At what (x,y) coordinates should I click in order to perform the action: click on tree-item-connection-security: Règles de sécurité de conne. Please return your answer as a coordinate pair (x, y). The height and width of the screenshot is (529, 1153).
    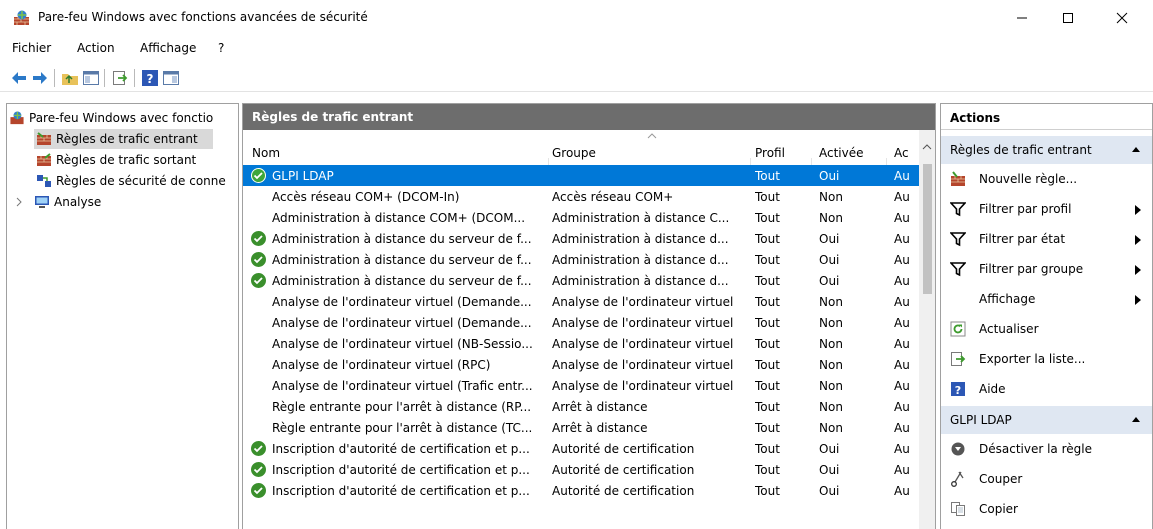
    Looking at the image, I should click on (136, 181).